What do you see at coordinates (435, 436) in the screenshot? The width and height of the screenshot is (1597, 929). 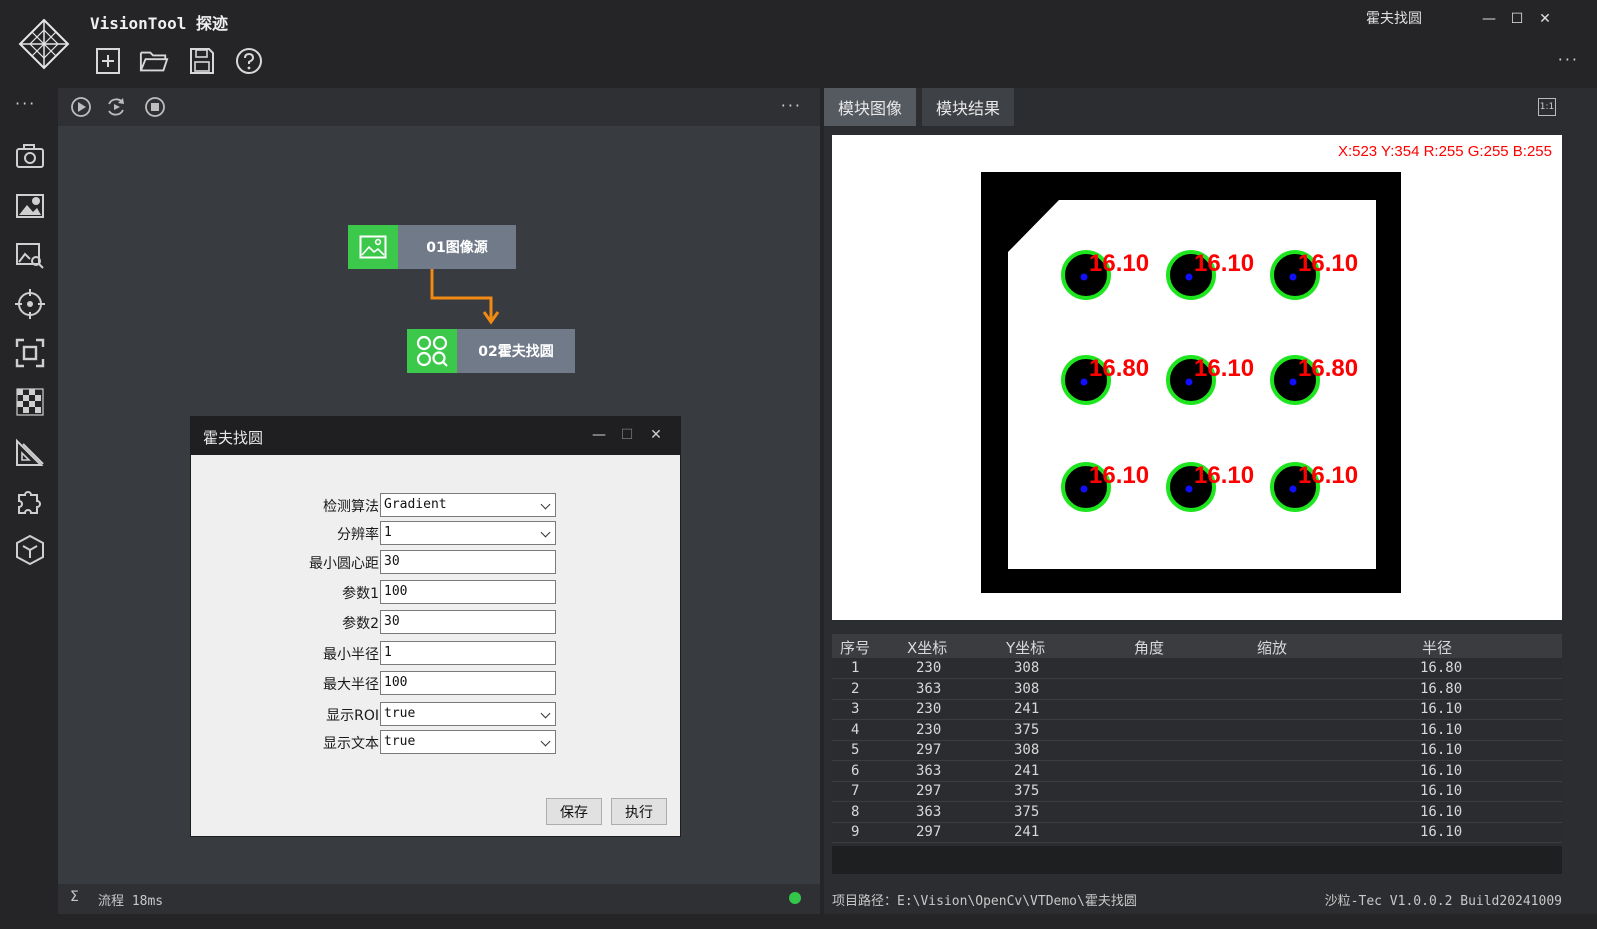 I see `dialog-title-bar: 霍夫找圆 — ☐ ✕` at bounding box center [435, 436].